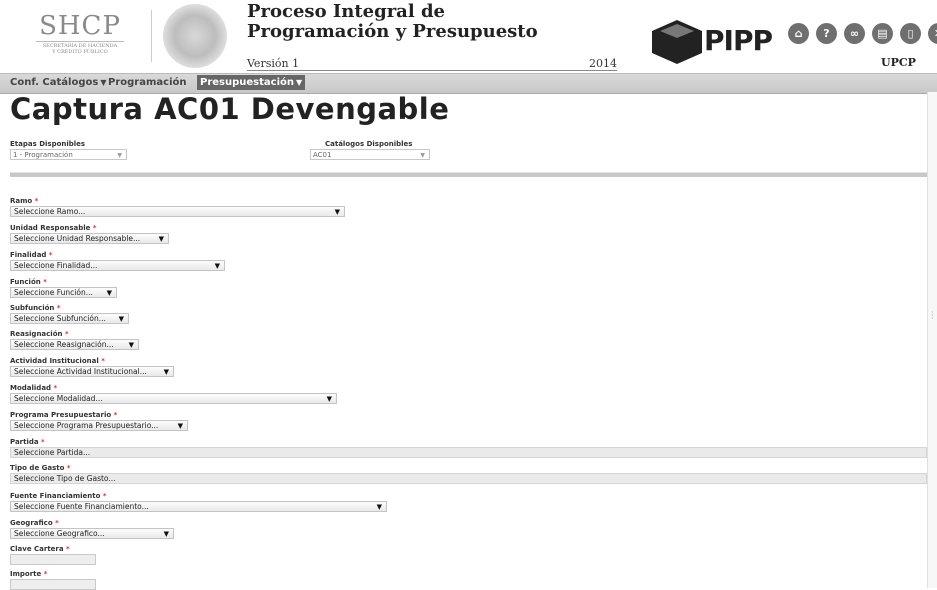  What do you see at coordinates (99, 425) in the screenshot?
I see `programa-presupuestario-select: Seleccione Programa Presupuestario... ▼` at bounding box center [99, 425].